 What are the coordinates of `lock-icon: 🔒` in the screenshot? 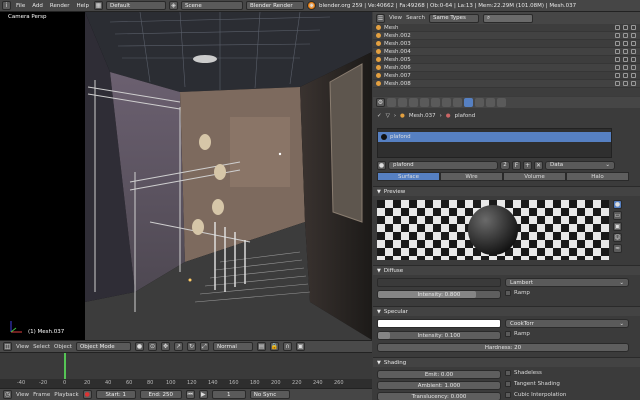 It's located at (274, 346).